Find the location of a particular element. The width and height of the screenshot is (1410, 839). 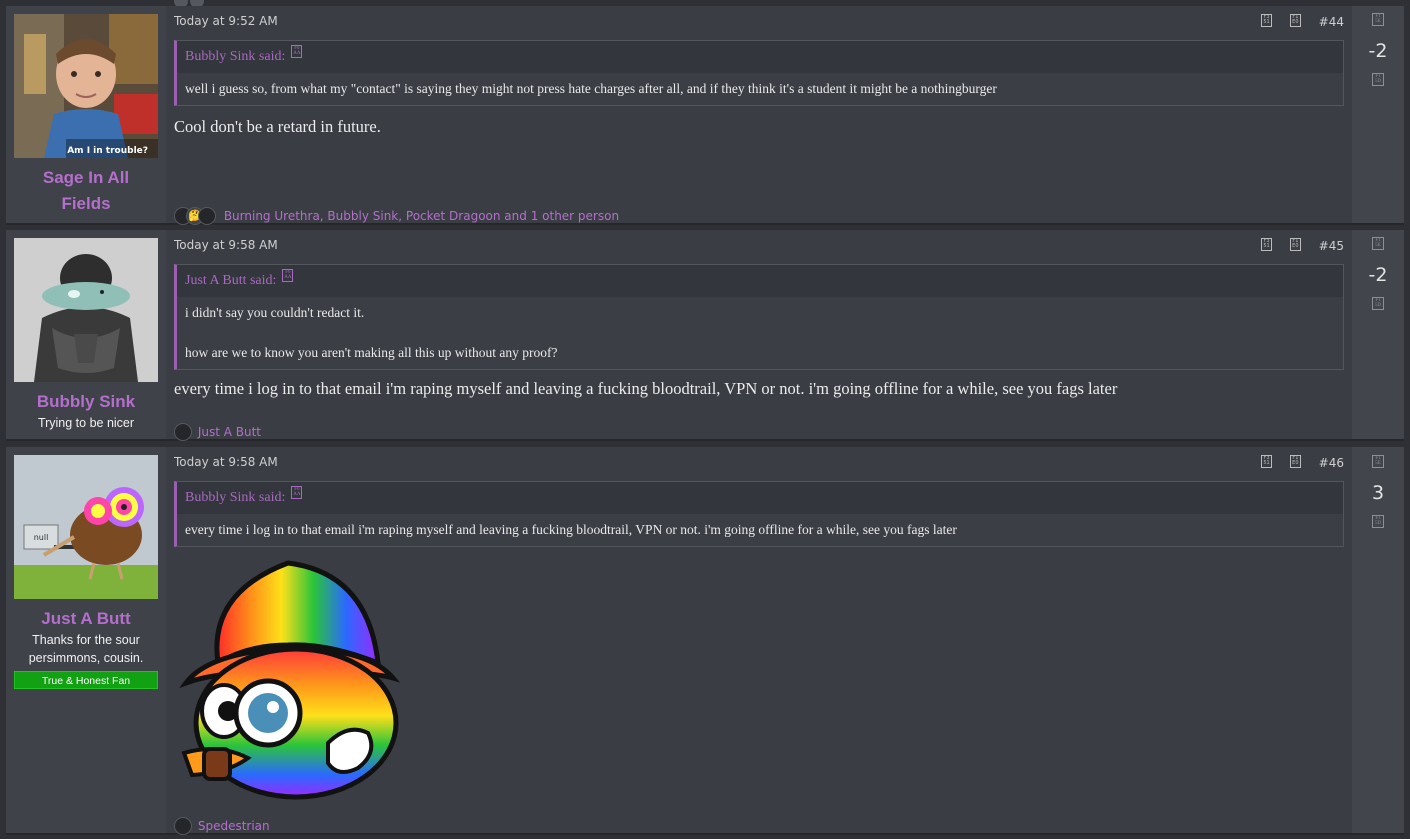

avatar: Am I in trouble? is located at coordinates (86, 86).